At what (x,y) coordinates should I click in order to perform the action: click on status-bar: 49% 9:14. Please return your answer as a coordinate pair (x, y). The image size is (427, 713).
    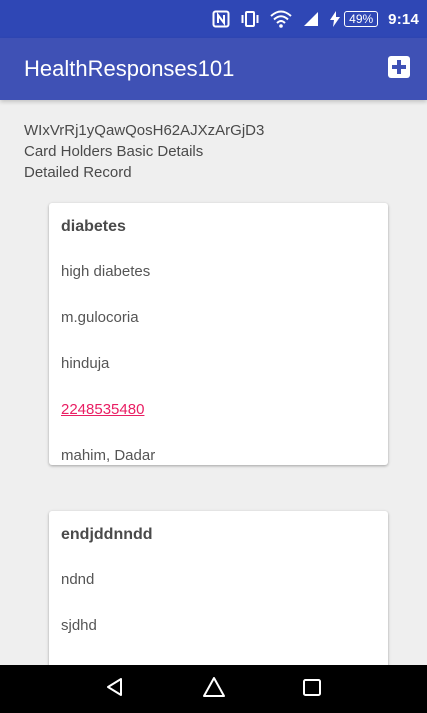
    Looking at the image, I should click on (213, 19).